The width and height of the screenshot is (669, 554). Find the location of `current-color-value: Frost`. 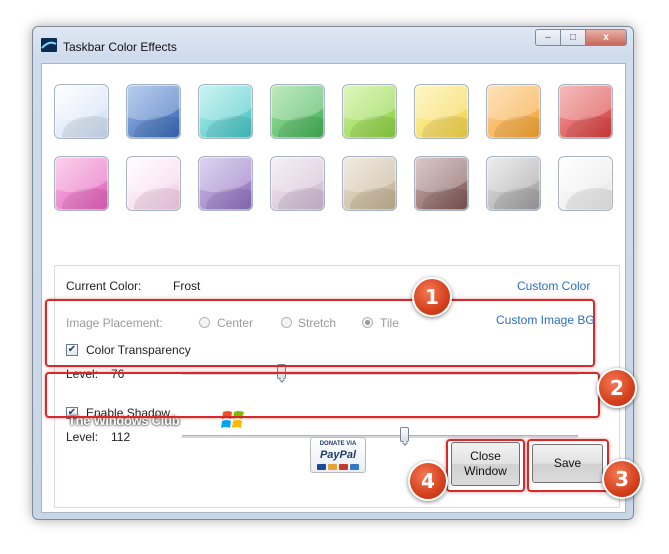

current-color-value: Frost is located at coordinates (187, 286).